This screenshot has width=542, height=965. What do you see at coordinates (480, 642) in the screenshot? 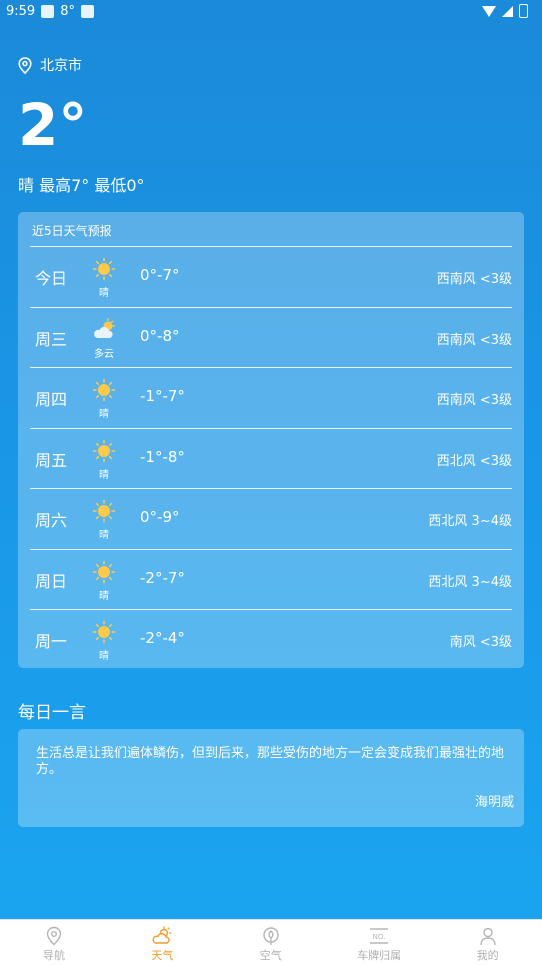
I see `forecast-wind: 南风 <3级` at bounding box center [480, 642].